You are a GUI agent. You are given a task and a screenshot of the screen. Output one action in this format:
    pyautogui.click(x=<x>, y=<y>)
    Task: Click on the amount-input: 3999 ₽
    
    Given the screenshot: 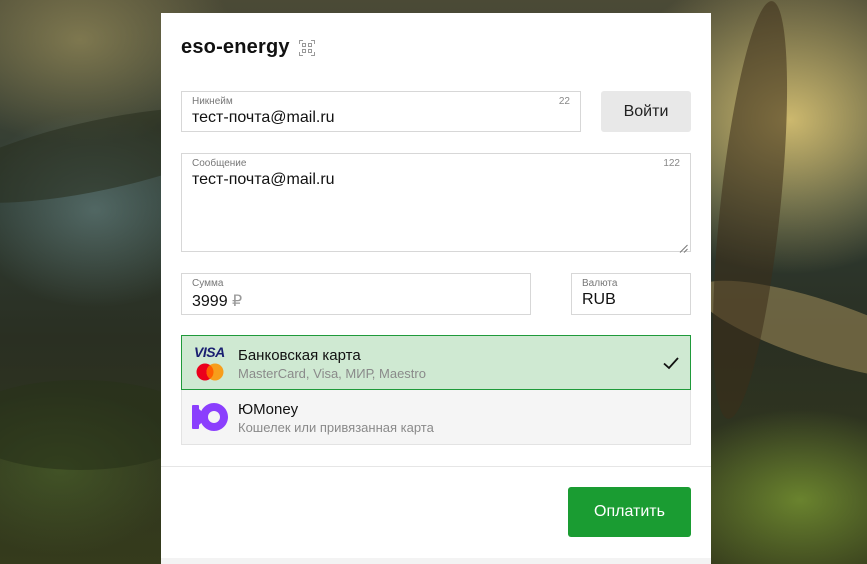 What is the action you would take?
    pyautogui.click(x=217, y=301)
    